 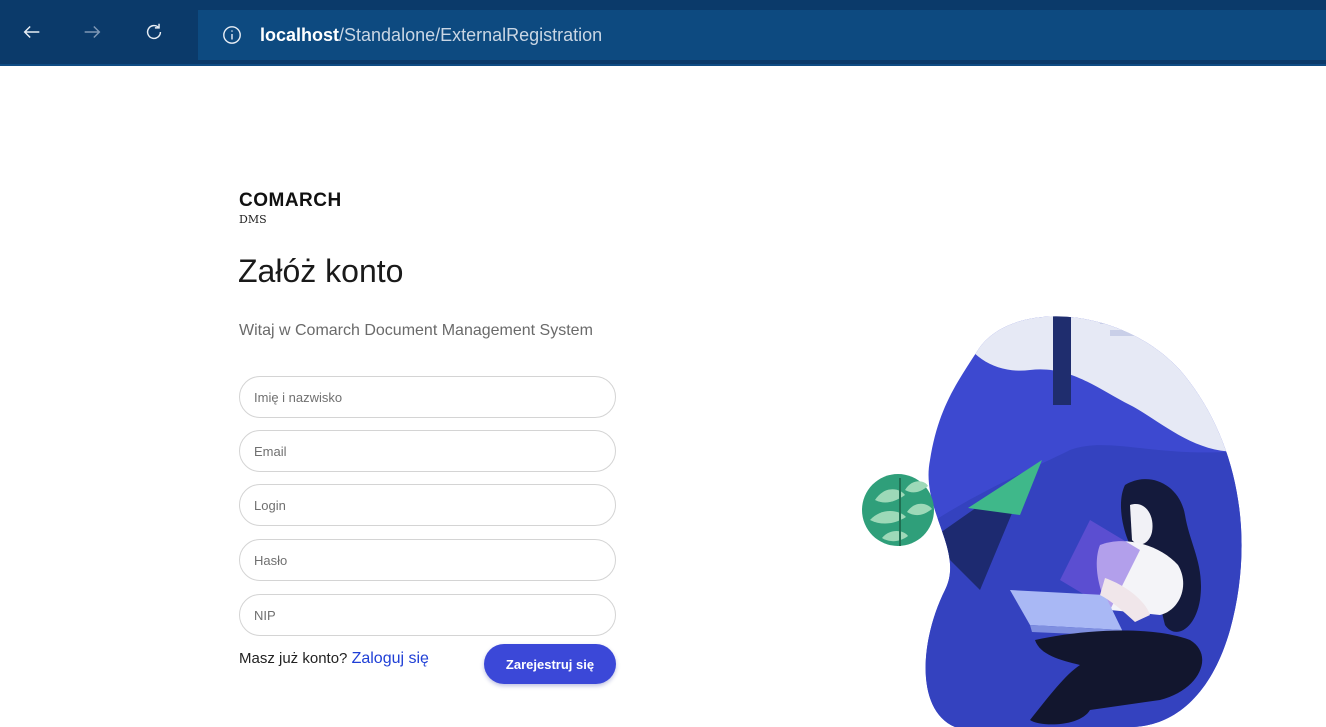 What do you see at coordinates (550, 664) in the screenshot?
I see `register-button: Zarejestruj się` at bounding box center [550, 664].